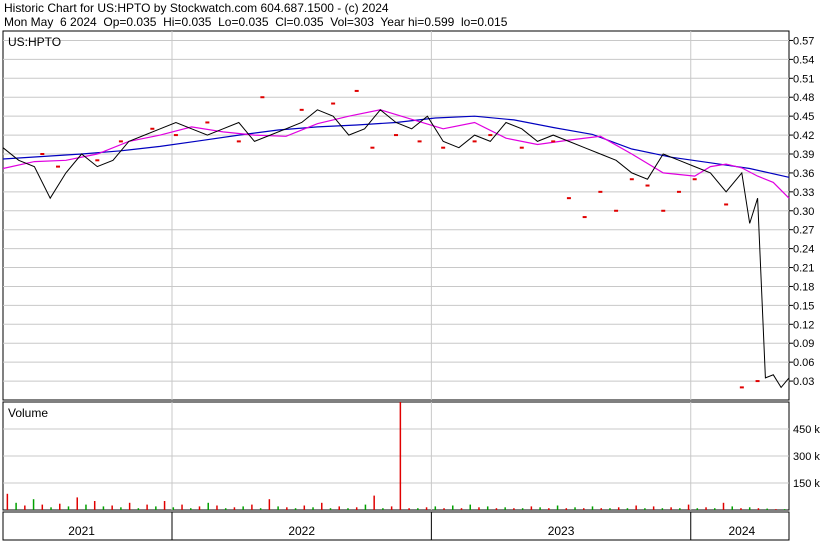 This screenshot has width=830, height=543. Describe the element at coordinates (806, 430) in the screenshot. I see `volume-tick-label: 450 k` at that location.